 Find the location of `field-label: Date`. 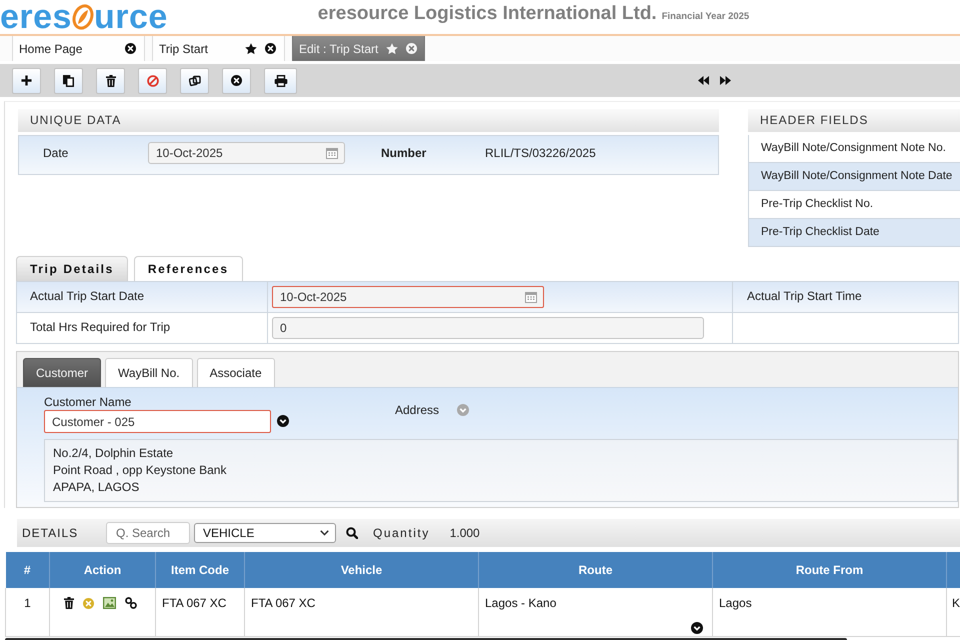

field-label: Date is located at coordinates (56, 153).